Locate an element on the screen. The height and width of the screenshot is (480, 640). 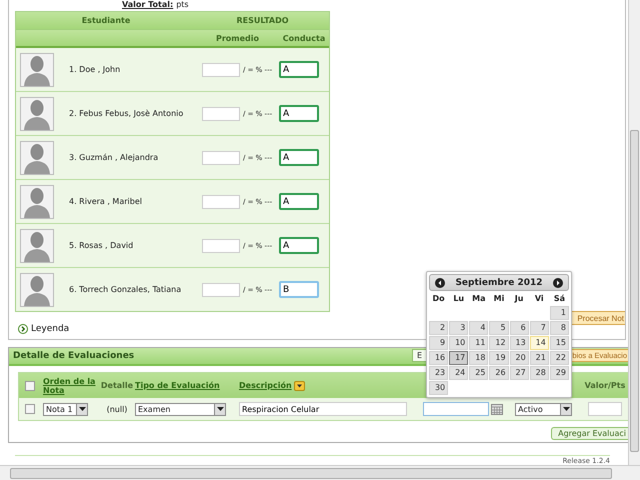
day-cell: 18 is located at coordinates (478, 358).